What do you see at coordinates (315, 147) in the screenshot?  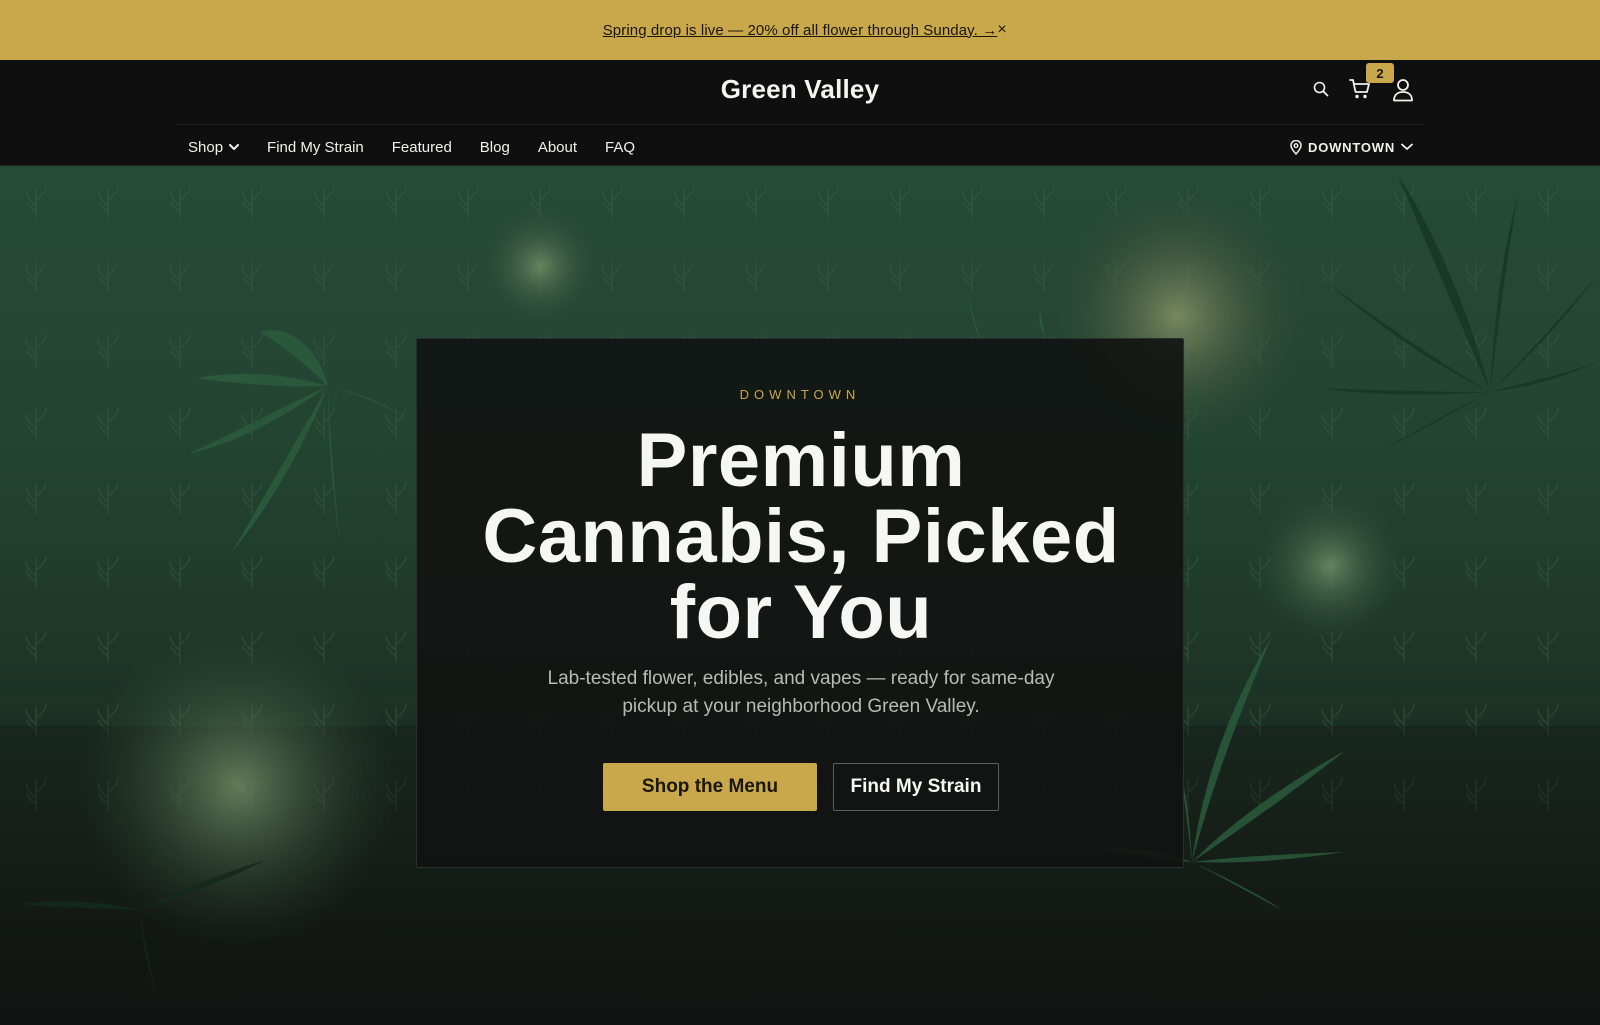 I see `nav-item-find-my-strain: Find My Strain` at bounding box center [315, 147].